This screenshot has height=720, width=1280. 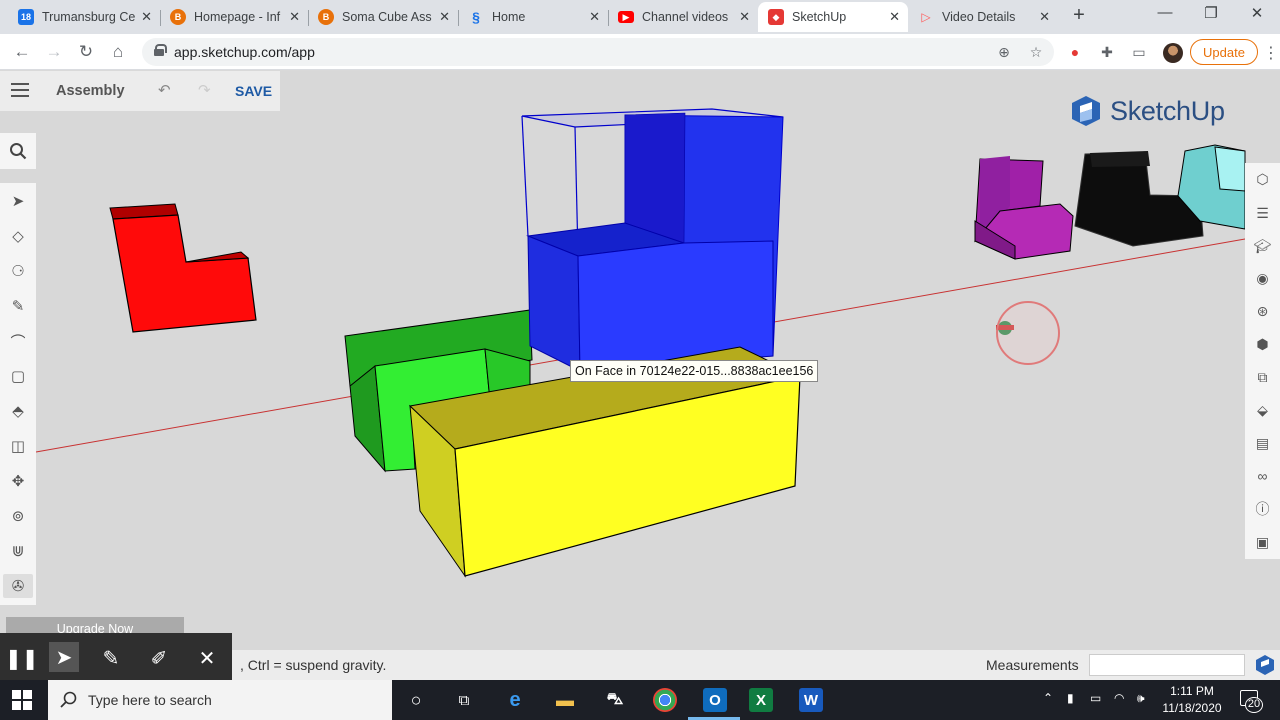 What do you see at coordinates (1036, 52) in the screenshot?
I see `bookmark-star-icon: ☆` at bounding box center [1036, 52].